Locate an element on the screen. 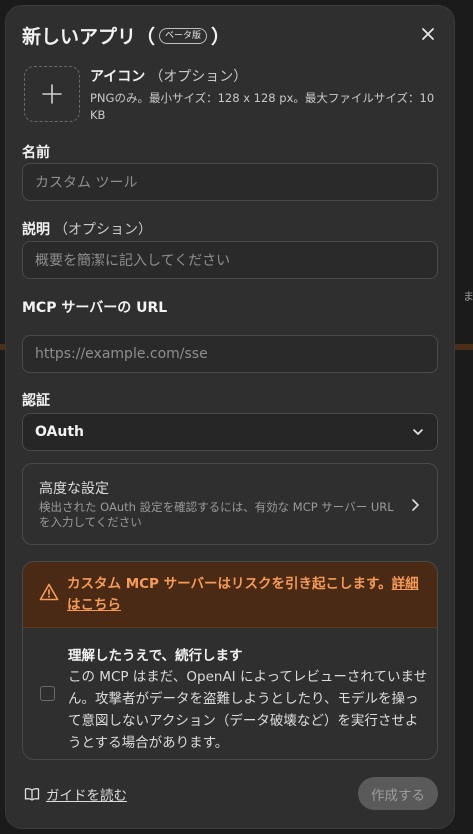  background-peek-text: まで is located at coordinates (468, 296).